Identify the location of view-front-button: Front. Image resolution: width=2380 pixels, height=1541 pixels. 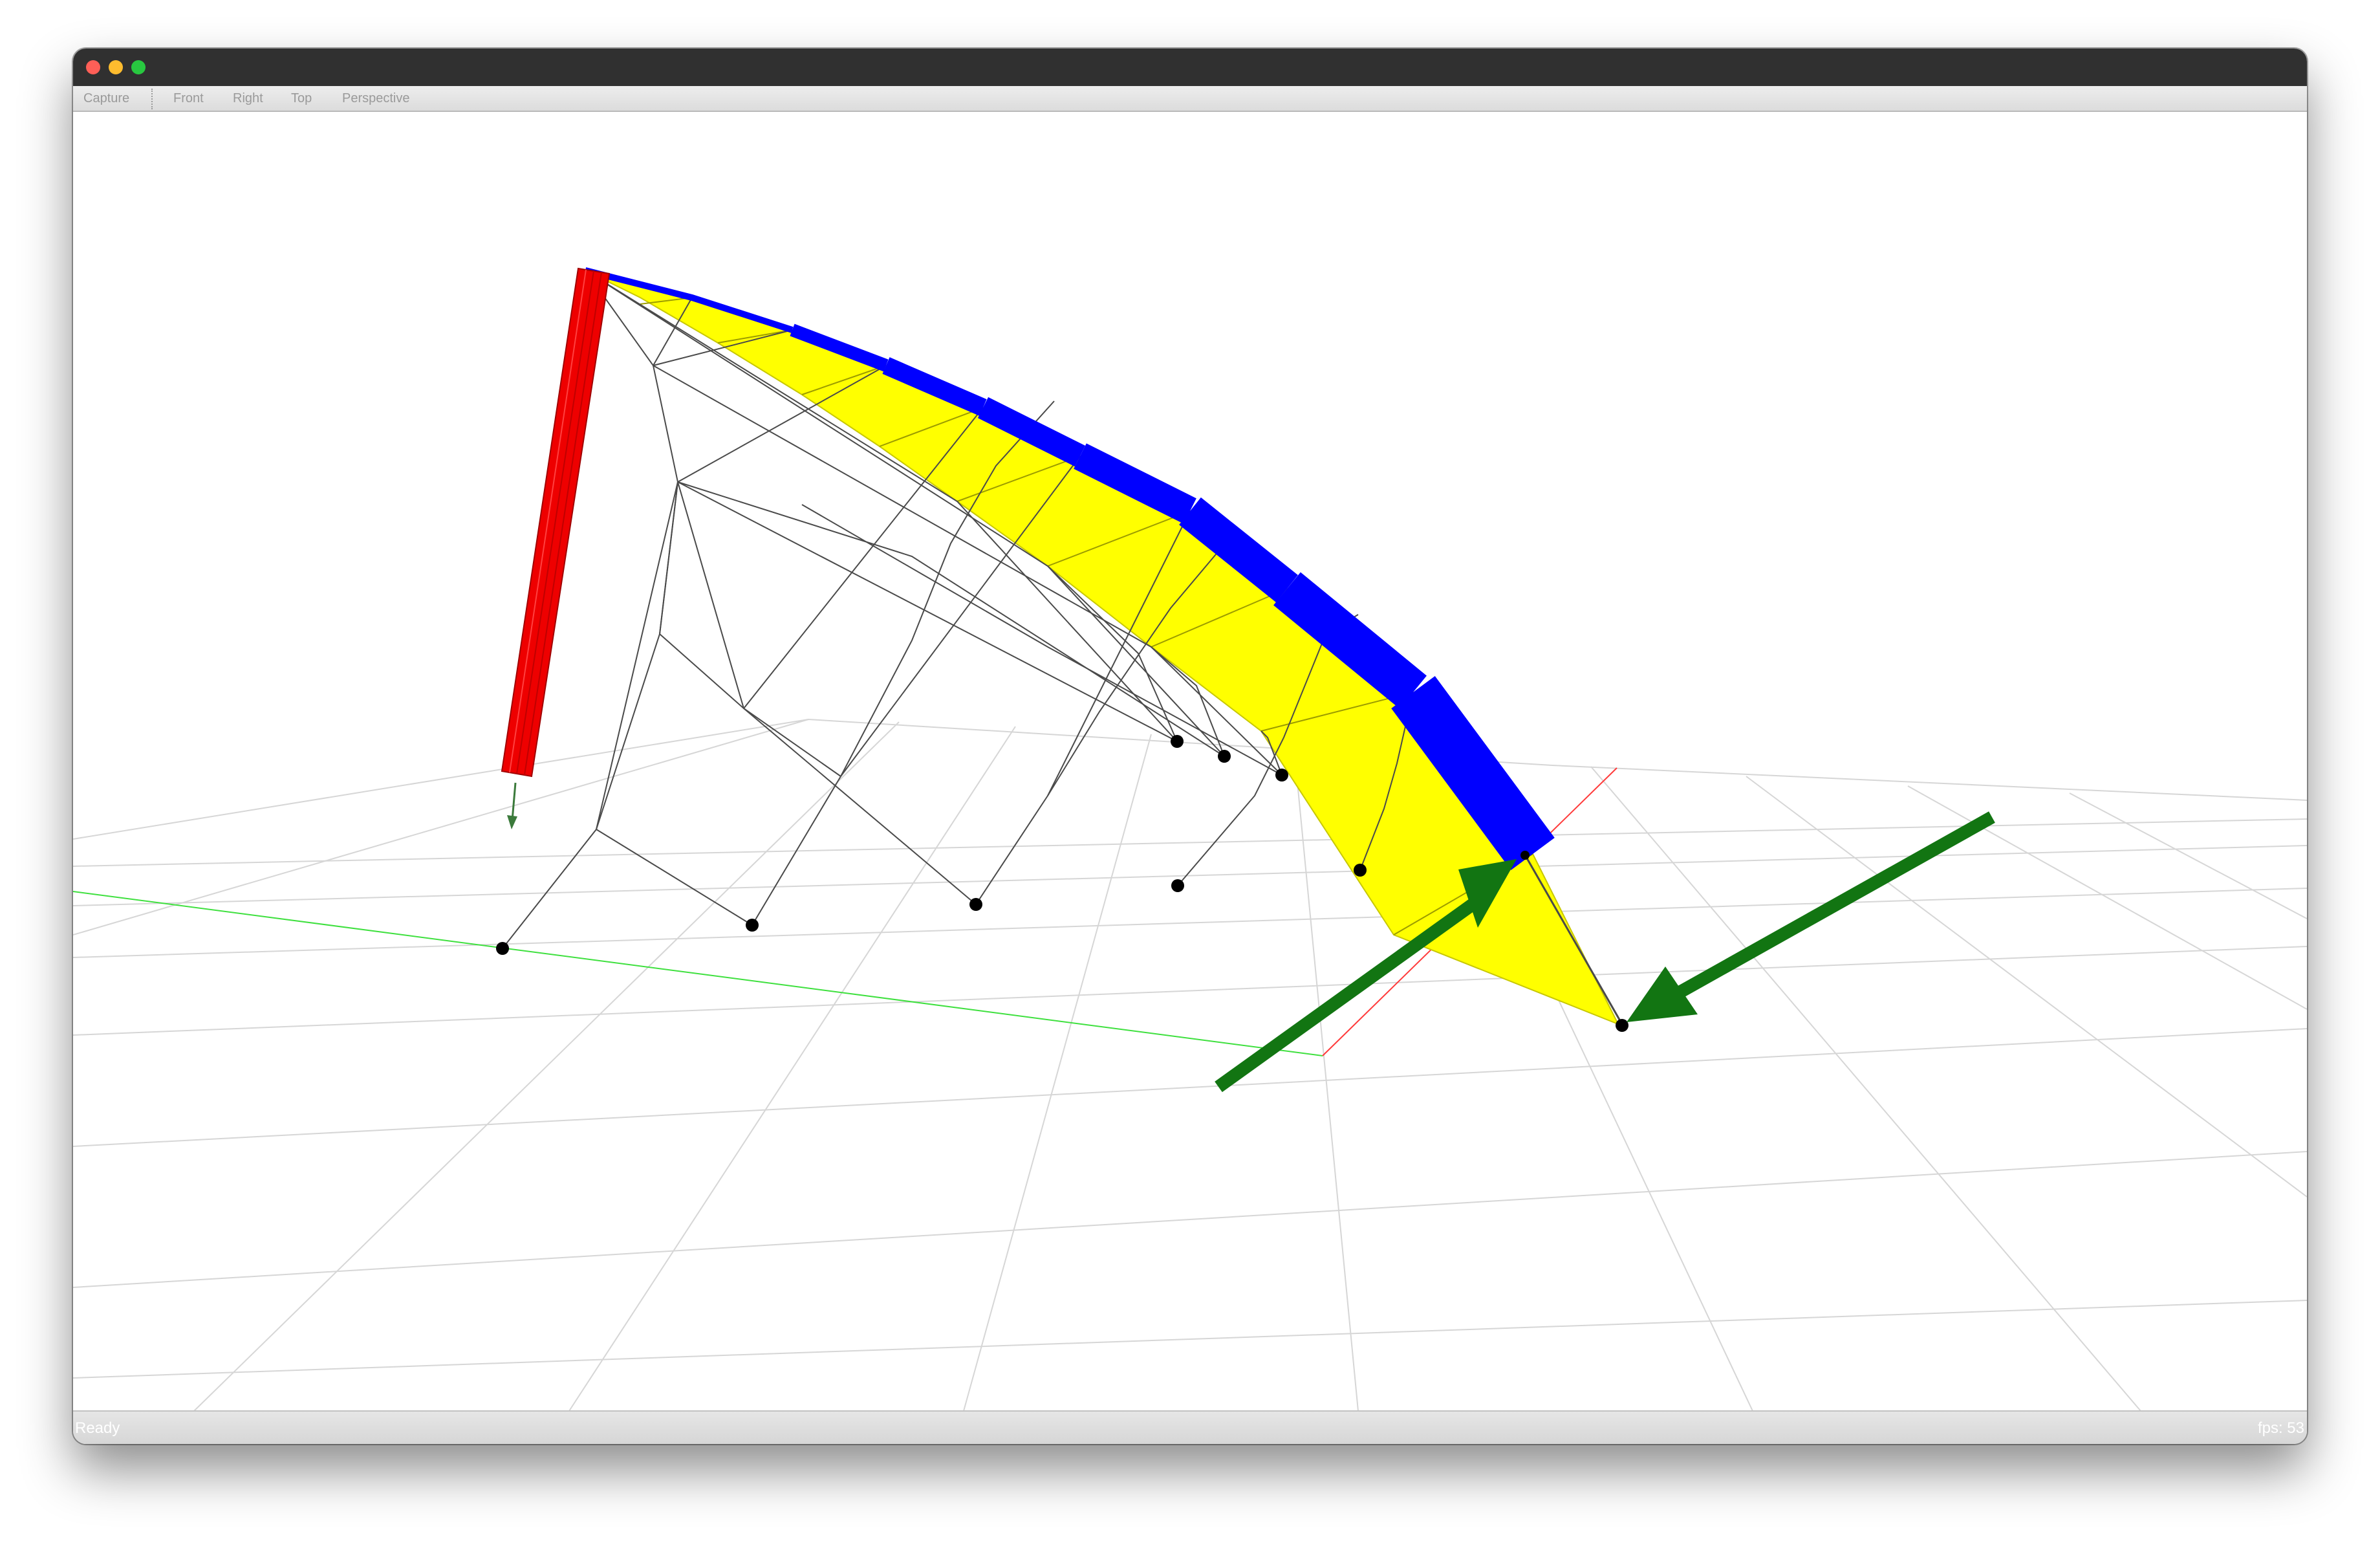
(188, 98).